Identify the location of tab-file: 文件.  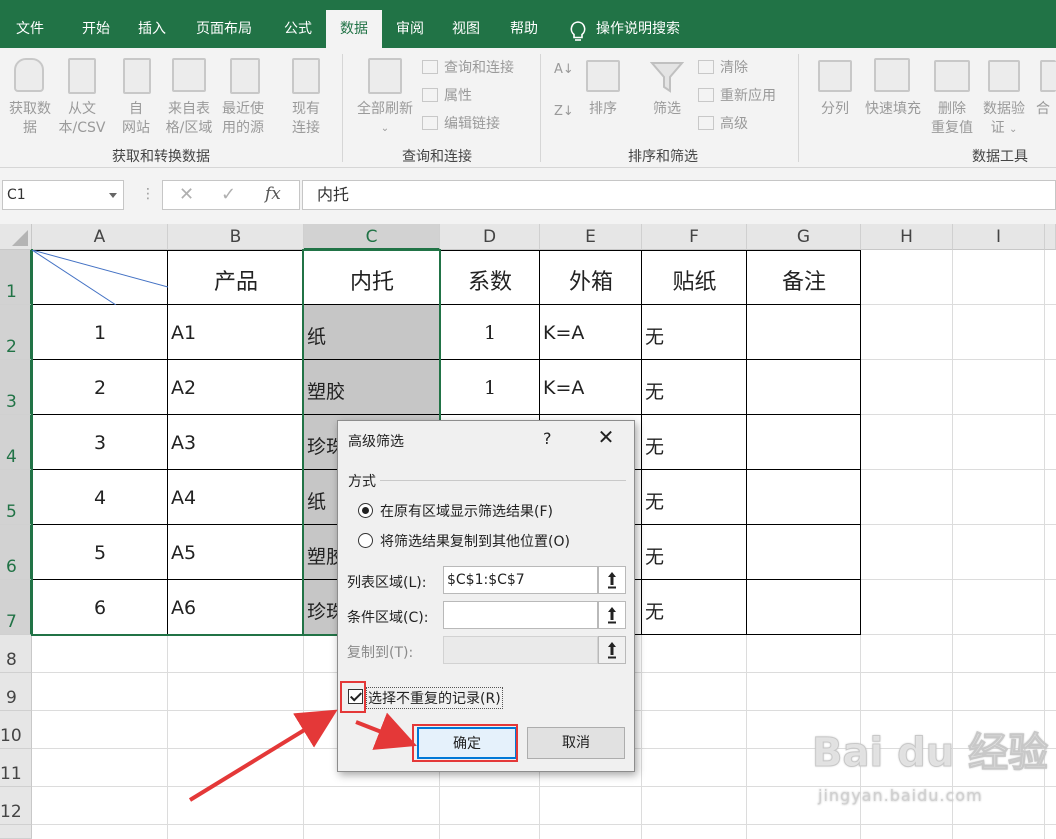
(30, 29).